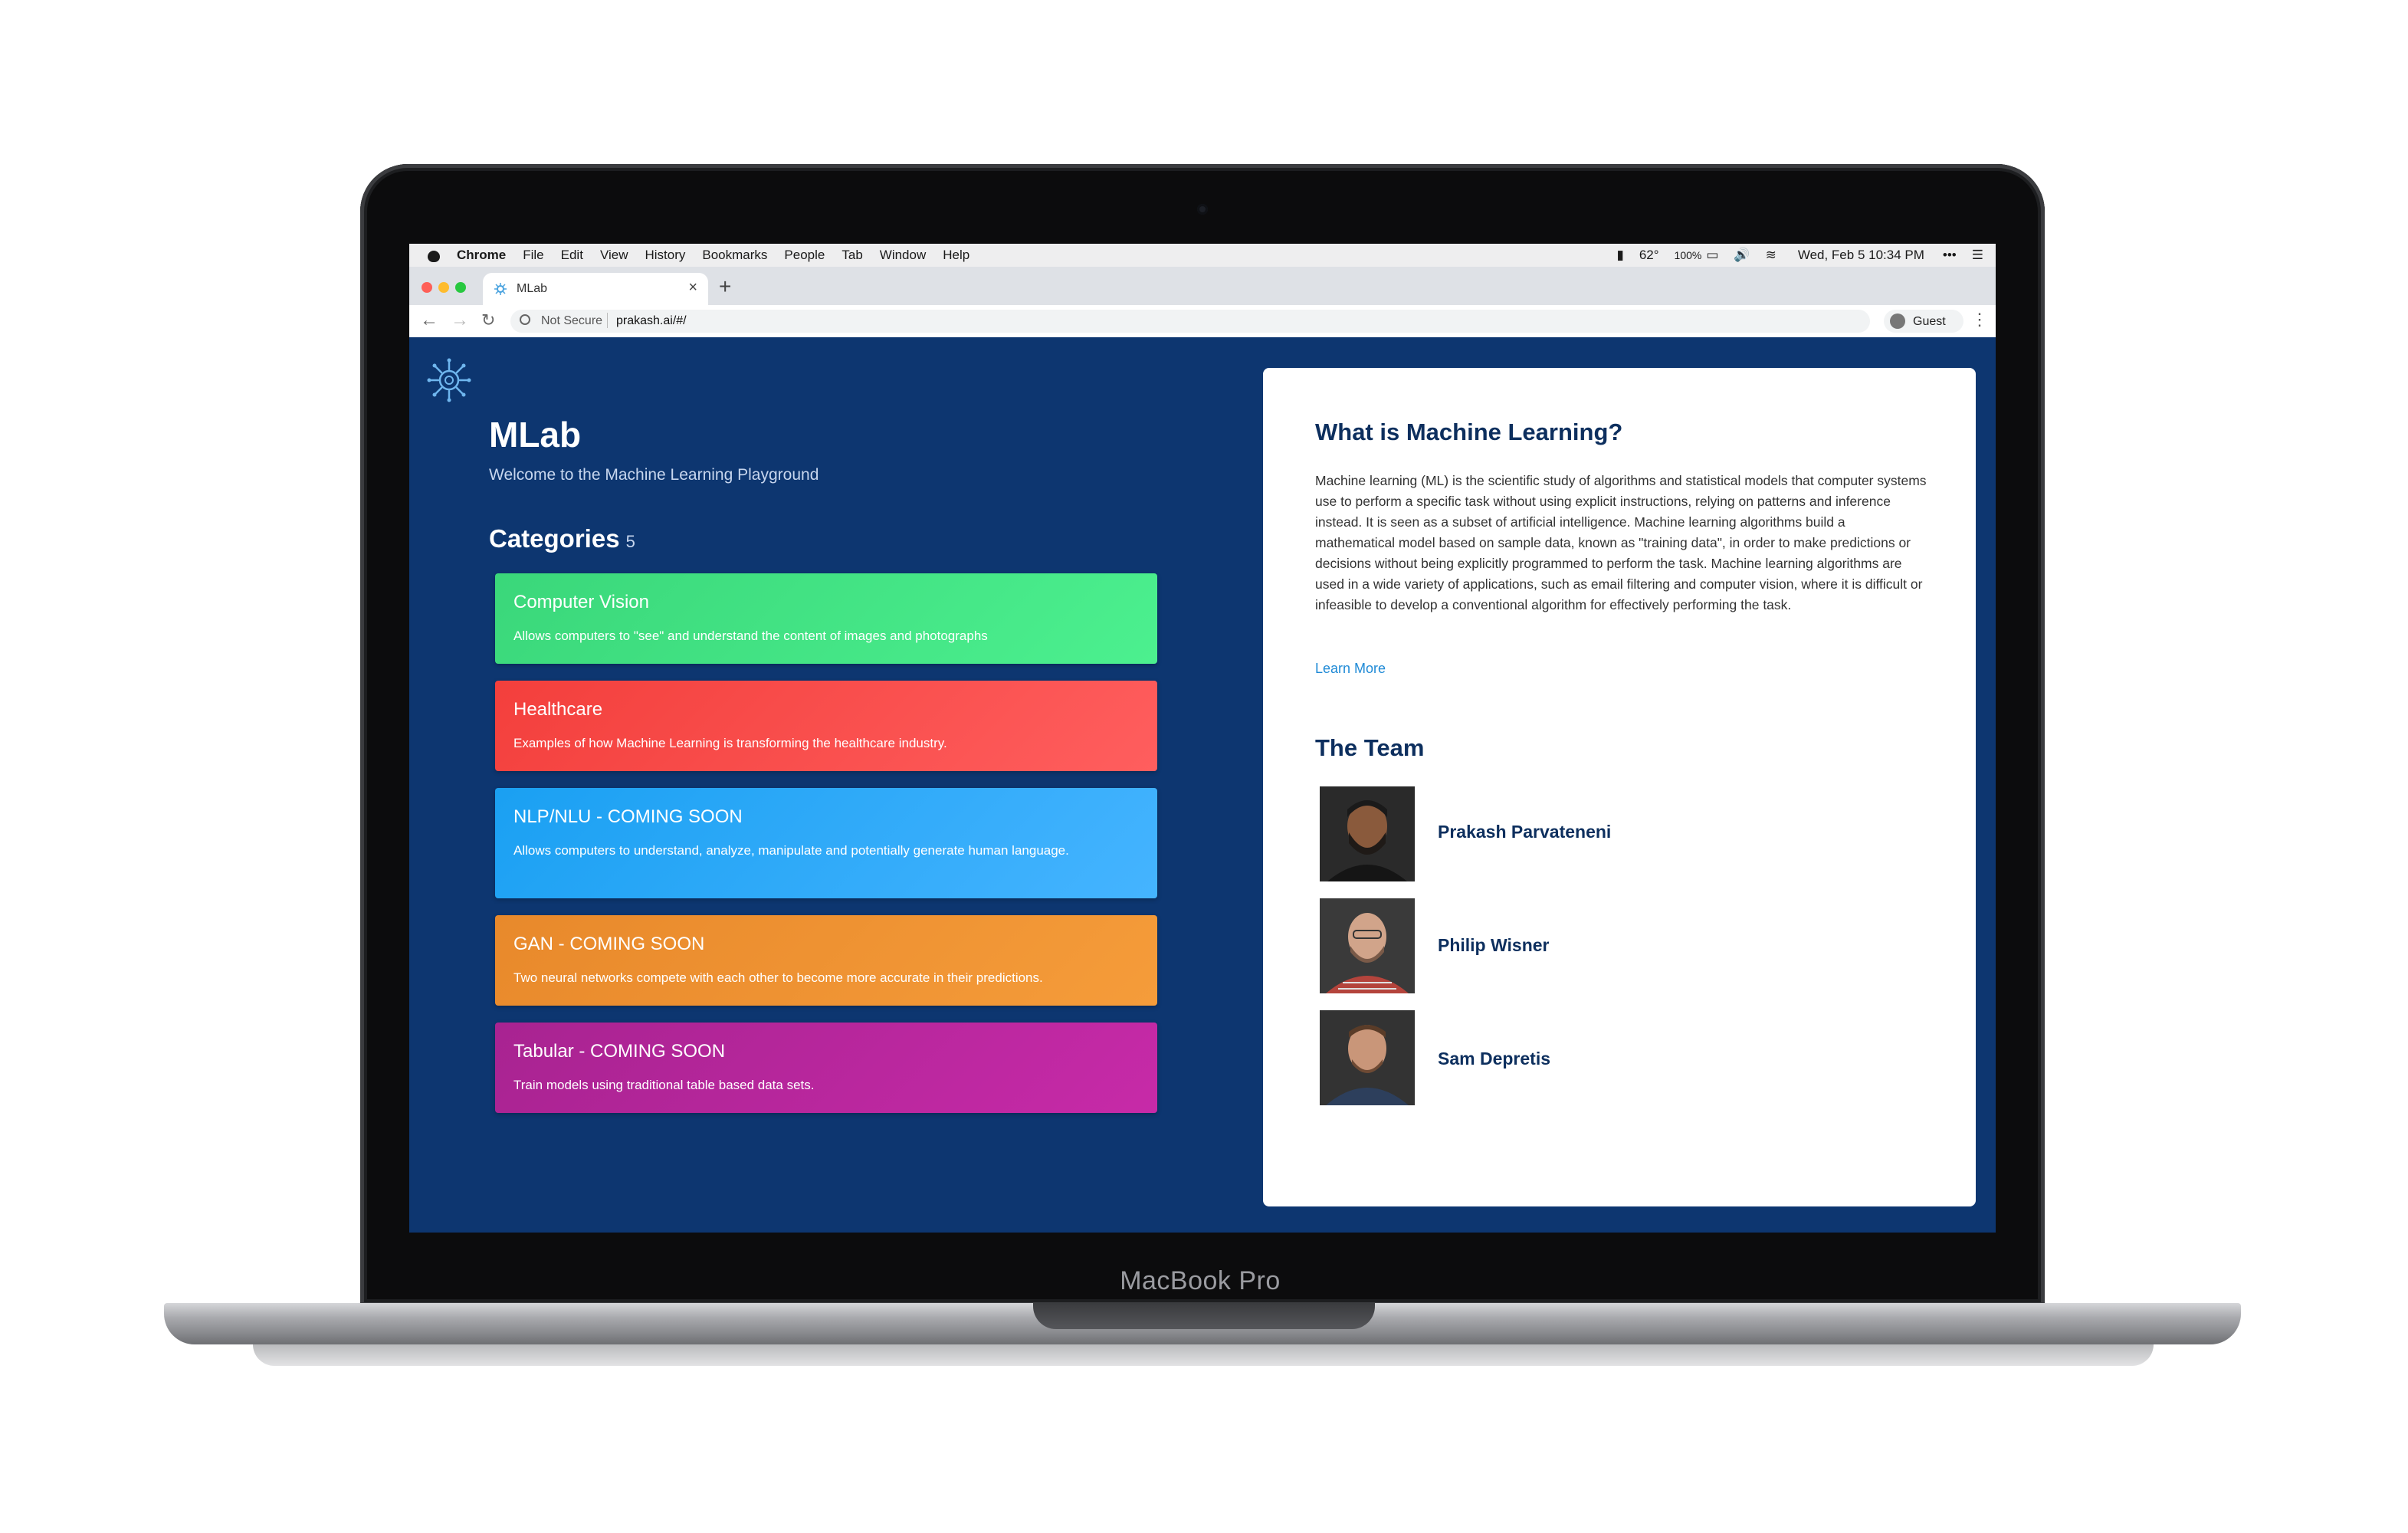 The height and width of the screenshot is (1533, 2408). What do you see at coordinates (725, 286) in the screenshot?
I see `new-tab-button: +` at bounding box center [725, 286].